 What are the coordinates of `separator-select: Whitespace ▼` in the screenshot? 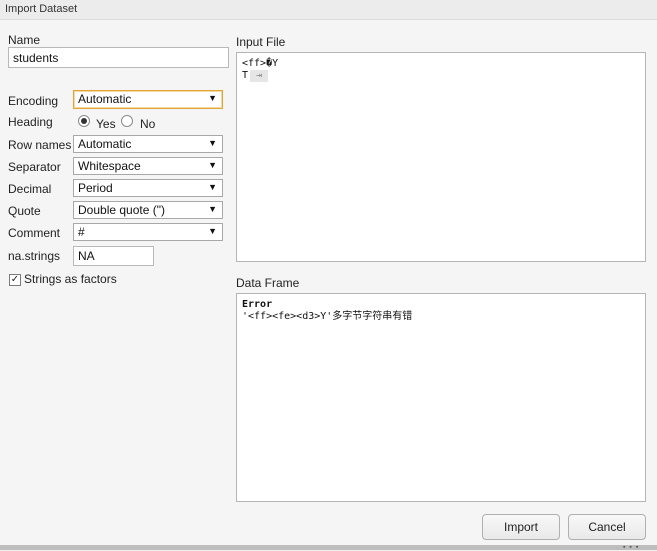 It's located at (148, 166).